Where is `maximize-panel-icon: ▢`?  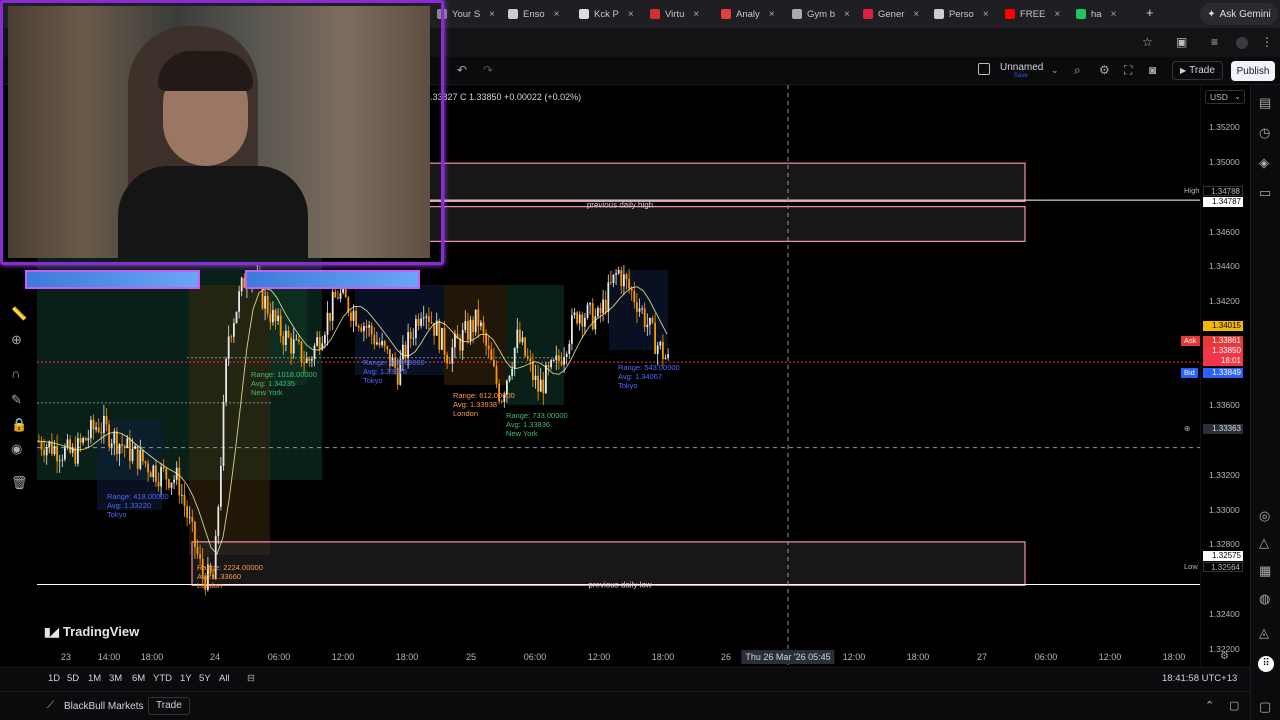
maximize-panel-icon: ▢ is located at coordinates (1234, 705).